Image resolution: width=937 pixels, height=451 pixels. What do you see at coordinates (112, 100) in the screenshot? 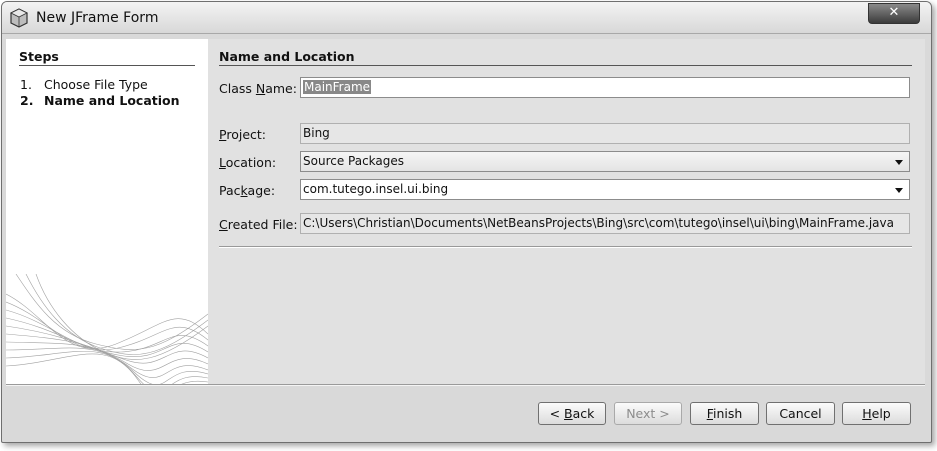
I see `step-label: Name and Location` at bounding box center [112, 100].